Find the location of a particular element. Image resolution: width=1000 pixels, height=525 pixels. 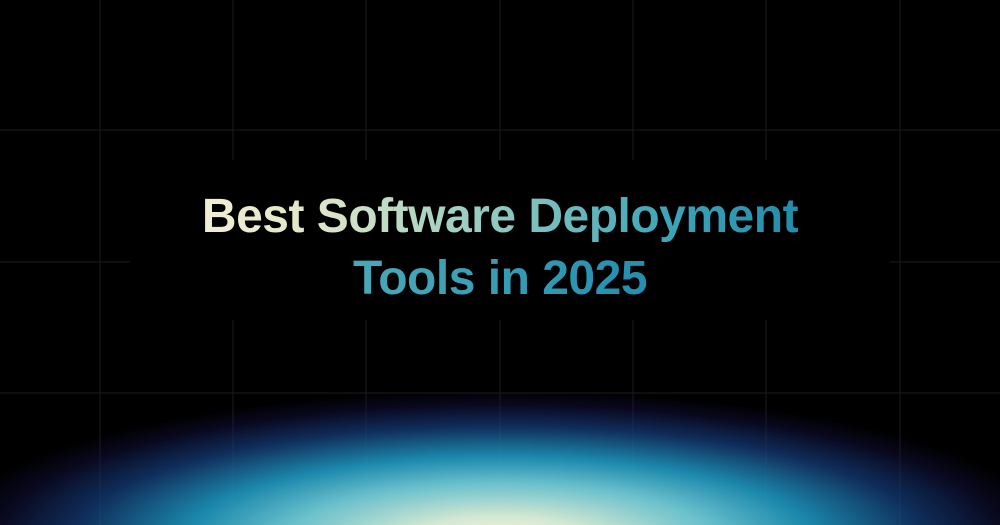

title-line-1: Best Software Deployment is located at coordinates (500, 217).